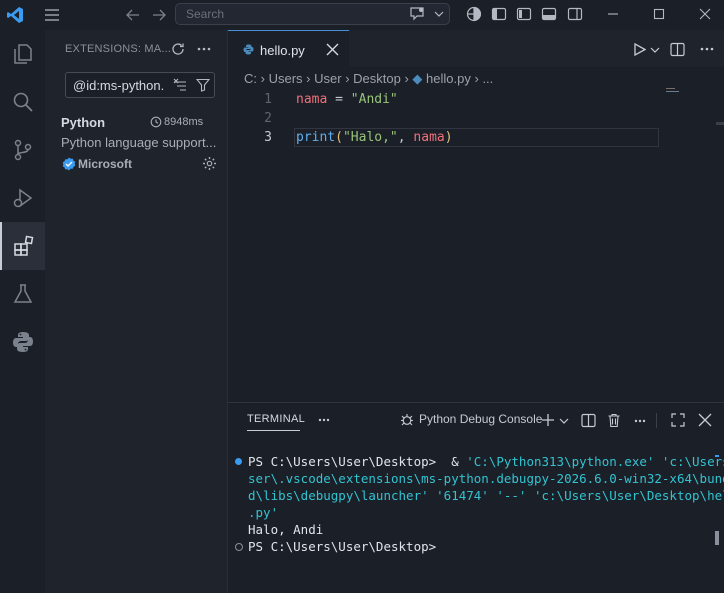 Image resolution: width=724 pixels, height=593 pixels. What do you see at coordinates (417, 14) in the screenshot?
I see `copilot-chat-icon` at bounding box center [417, 14].